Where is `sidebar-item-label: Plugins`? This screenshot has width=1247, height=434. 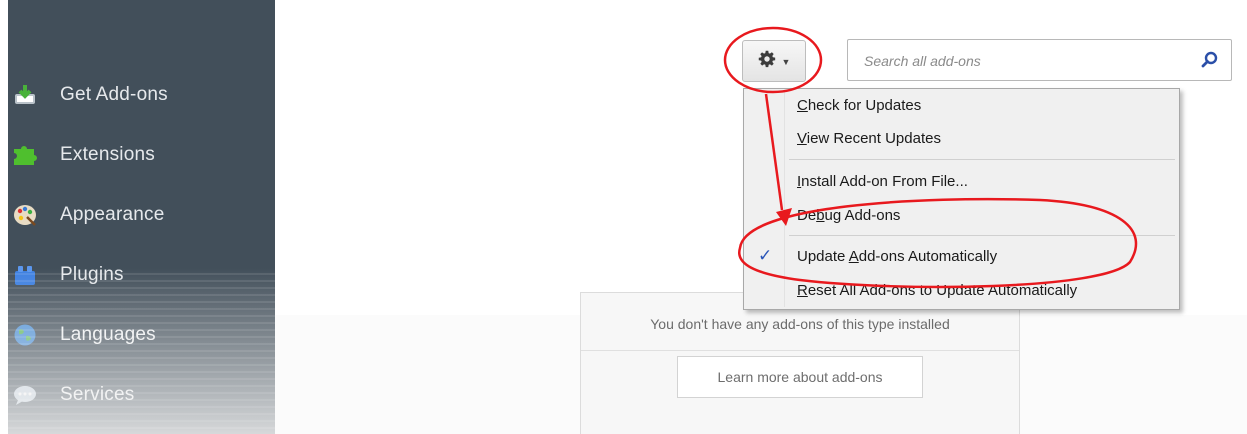
sidebar-item-label: Plugins is located at coordinates (92, 274).